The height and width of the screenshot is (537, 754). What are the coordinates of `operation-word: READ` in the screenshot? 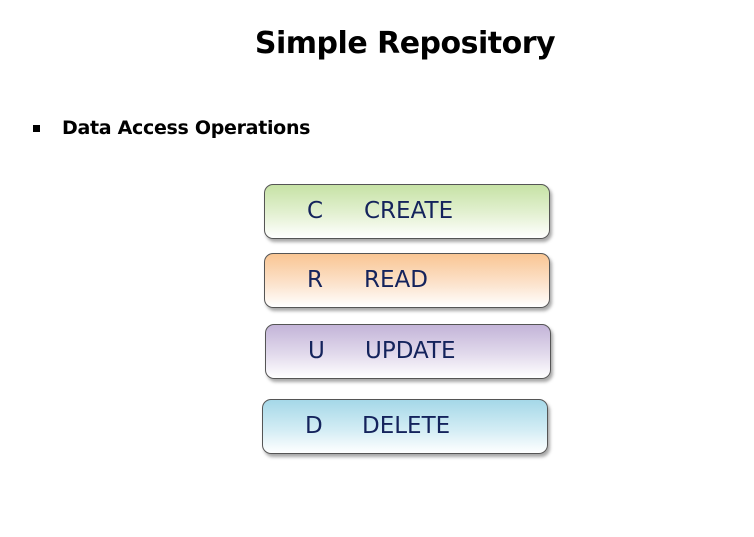 It's located at (396, 280).